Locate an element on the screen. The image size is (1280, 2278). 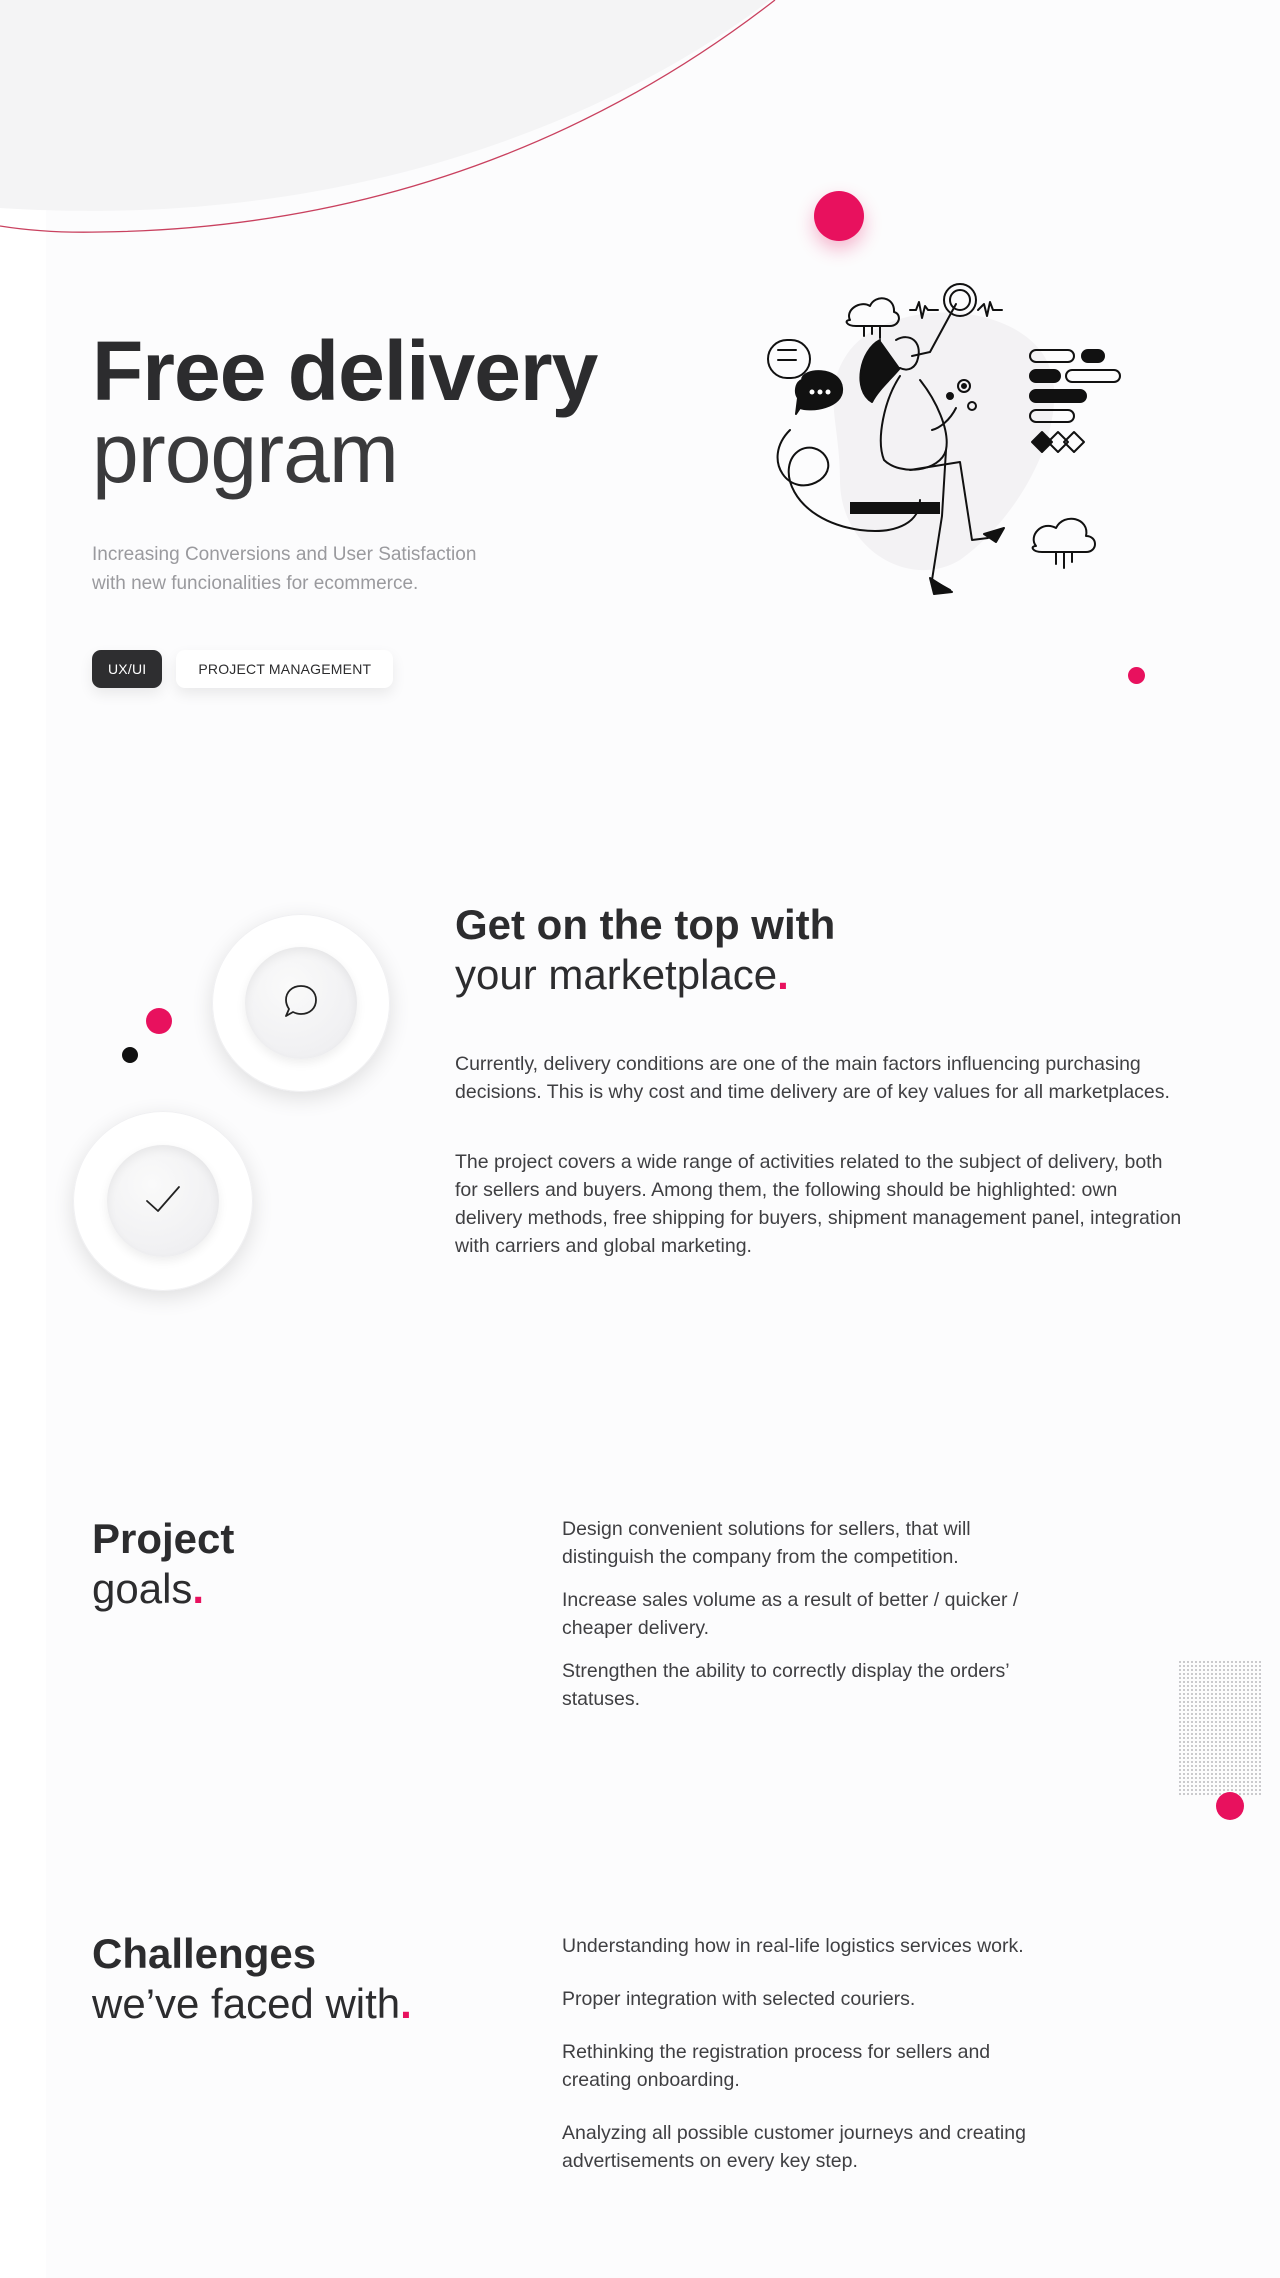
challenges-heading-light-text: we’ve faced with is located at coordinates (246, 2003).